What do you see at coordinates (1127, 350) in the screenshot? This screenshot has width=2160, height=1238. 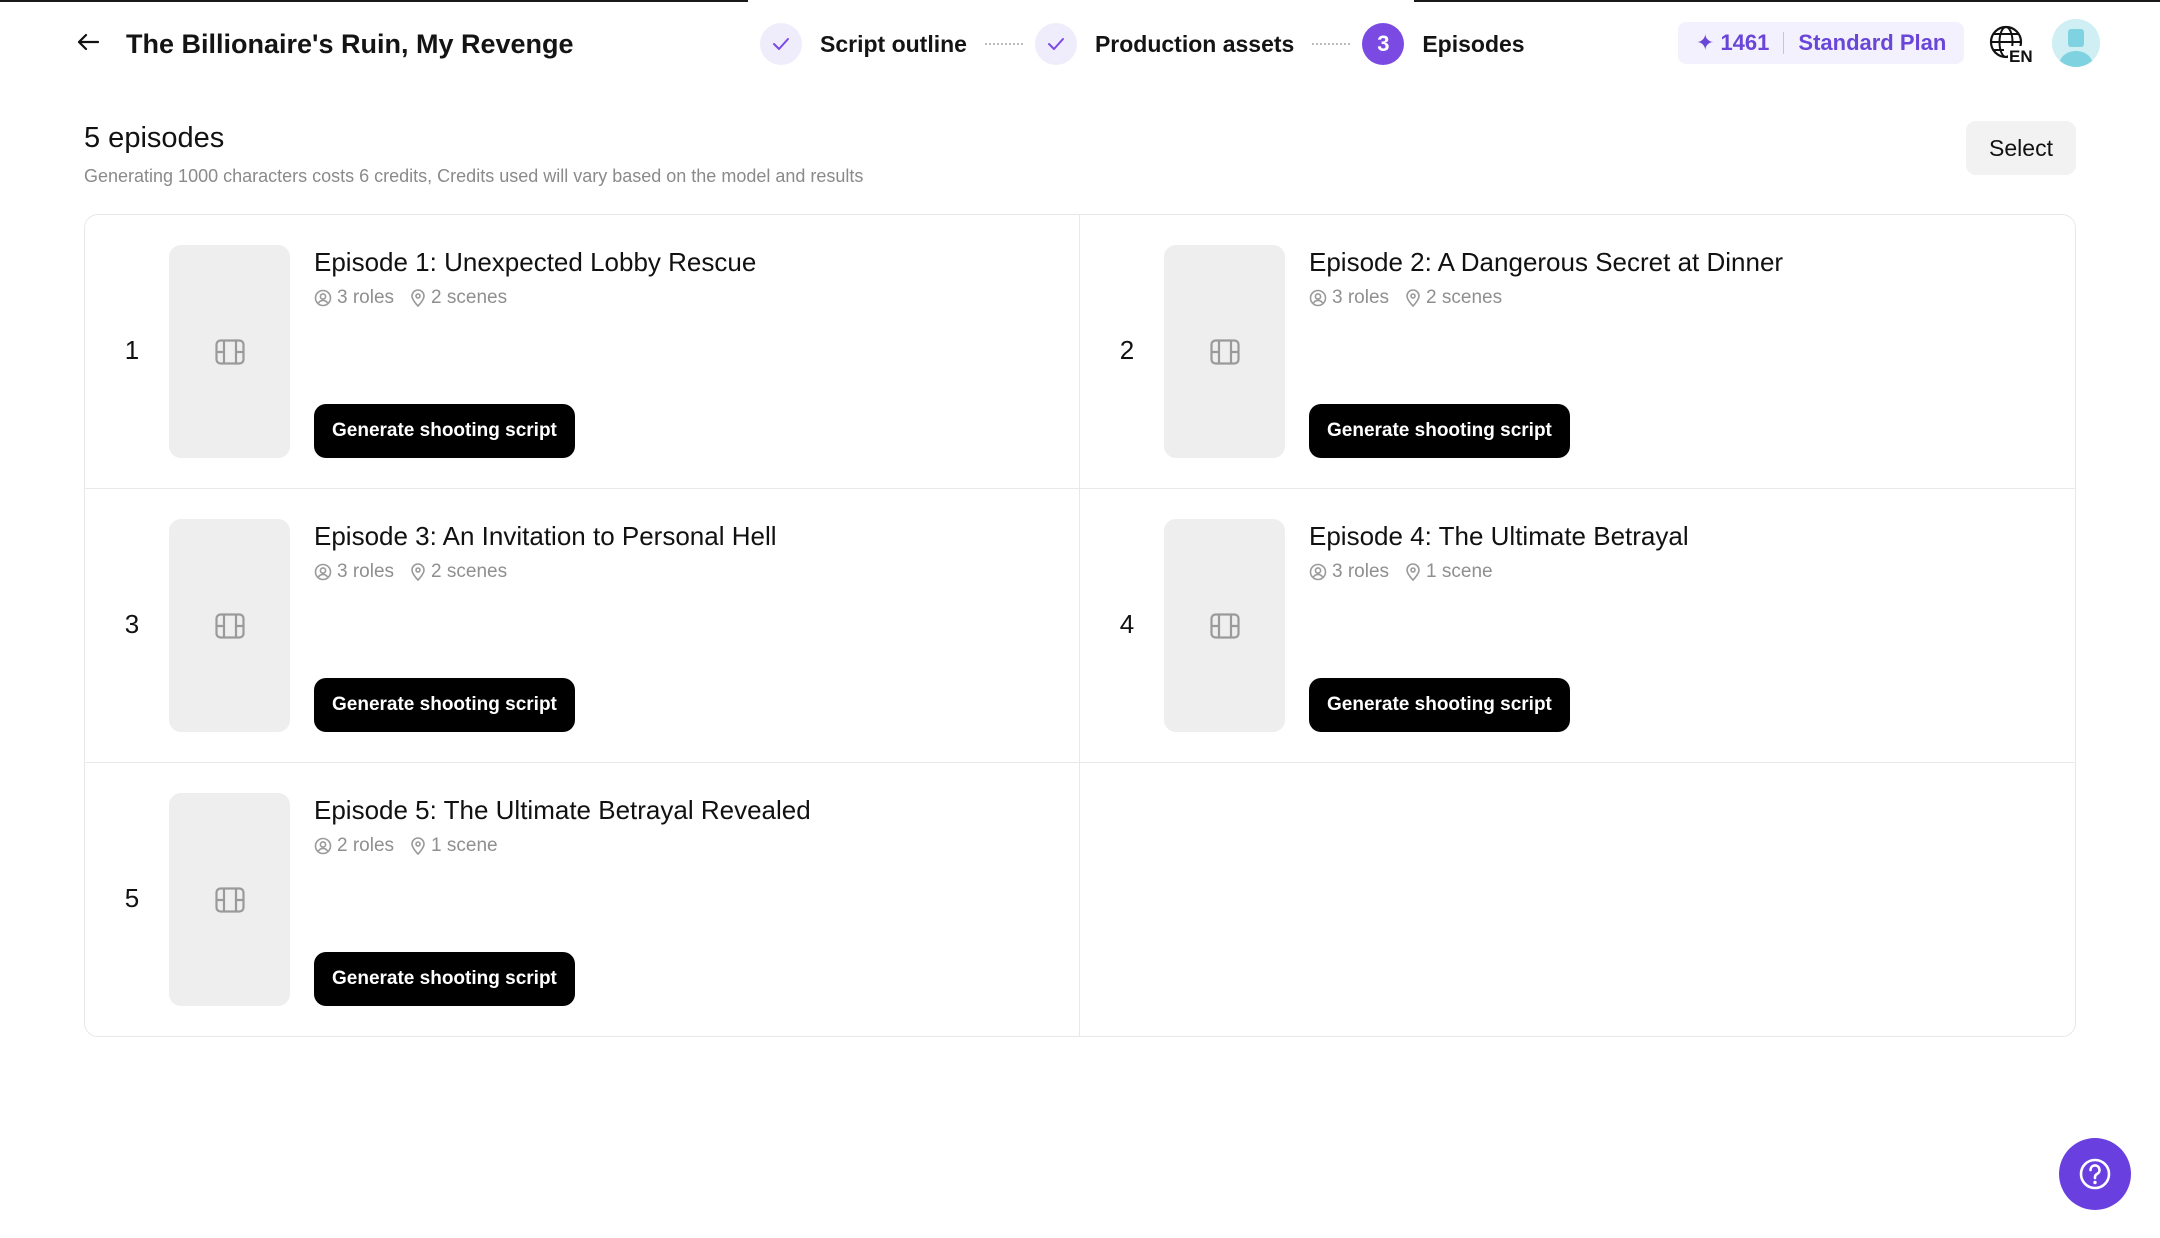 I see `episode-number: 2` at bounding box center [1127, 350].